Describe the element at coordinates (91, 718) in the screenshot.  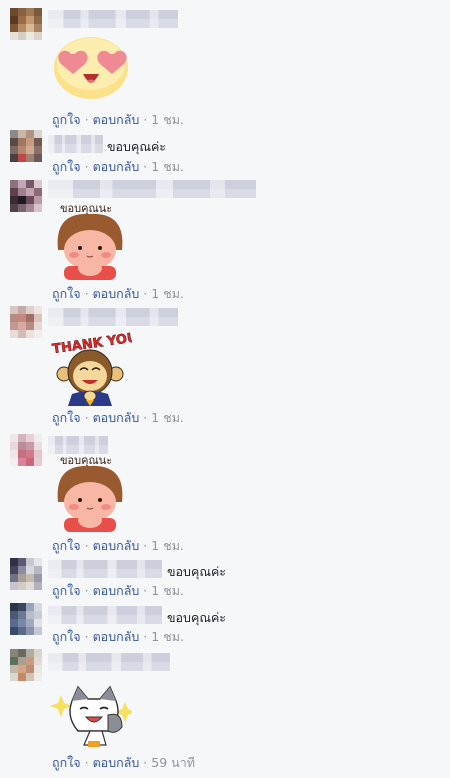
I see `cat-thumbs-up-sticker` at that location.